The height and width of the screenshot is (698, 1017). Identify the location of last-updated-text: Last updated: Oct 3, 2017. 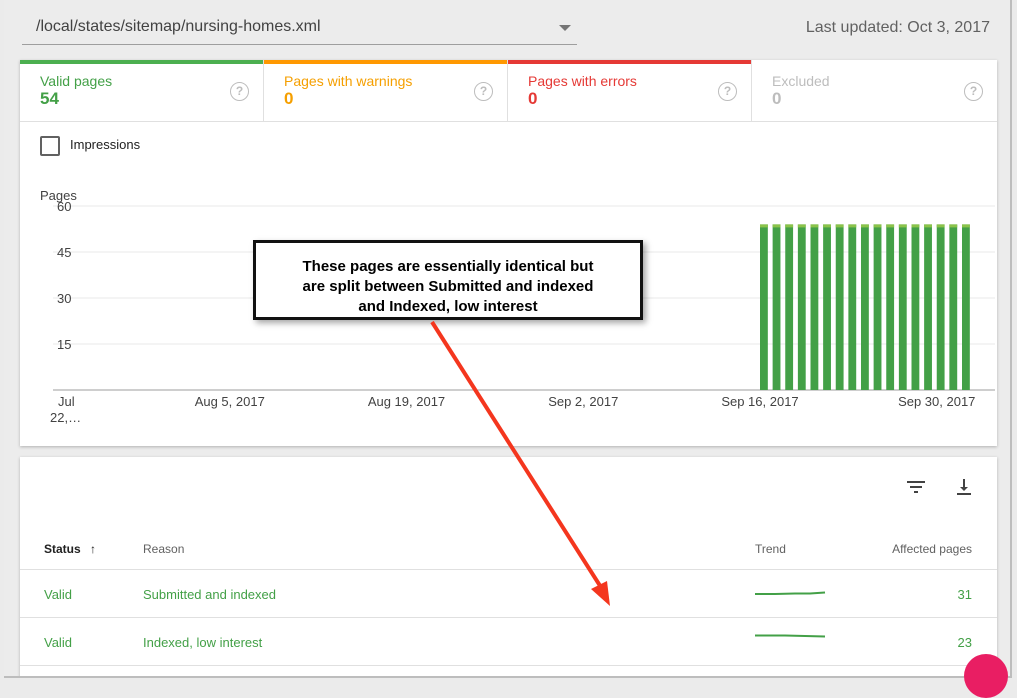
(897, 27).